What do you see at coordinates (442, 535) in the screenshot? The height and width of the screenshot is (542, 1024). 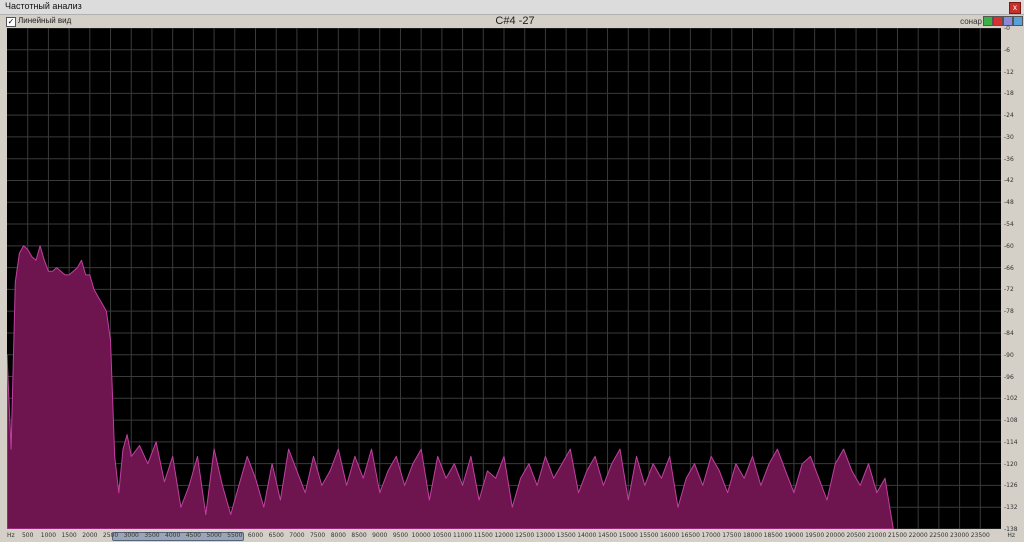 I see `frequency-tick-label: 10500` at bounding box center [442, 535].